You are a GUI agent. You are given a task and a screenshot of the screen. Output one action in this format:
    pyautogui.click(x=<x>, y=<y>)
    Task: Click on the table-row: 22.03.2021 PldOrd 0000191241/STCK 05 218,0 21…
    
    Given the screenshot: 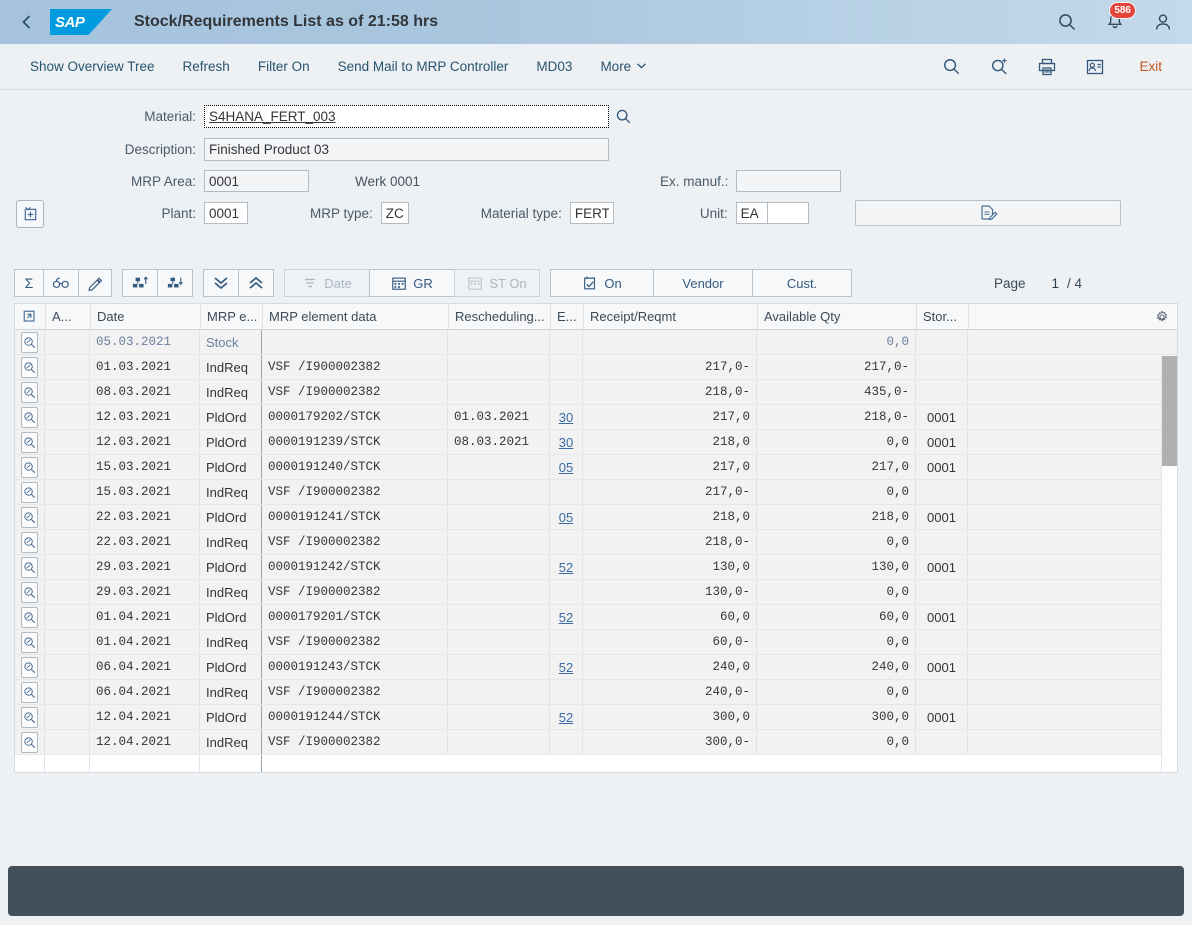 What is the action you would take?
    pyautogui.click(x=596, y=517)
    